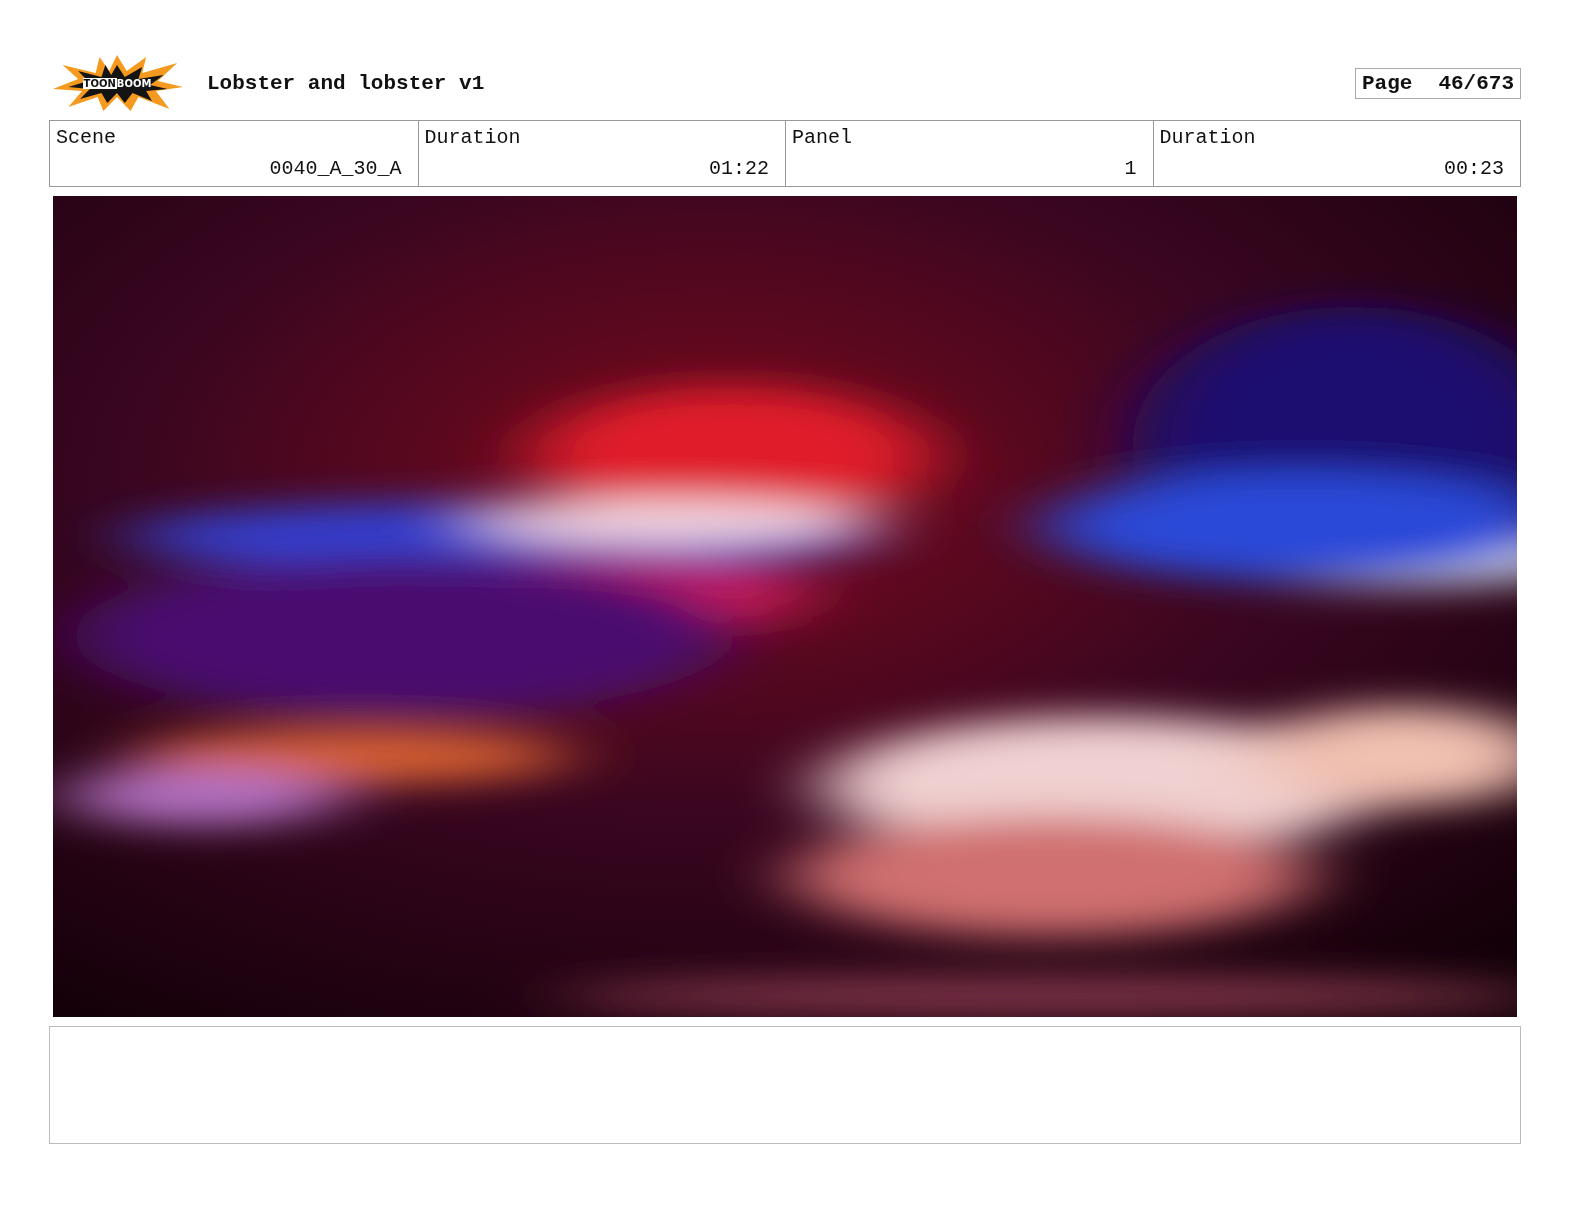 The image size is (1581, 1224). I want to click on page-label: Page, so click(1387, 83).